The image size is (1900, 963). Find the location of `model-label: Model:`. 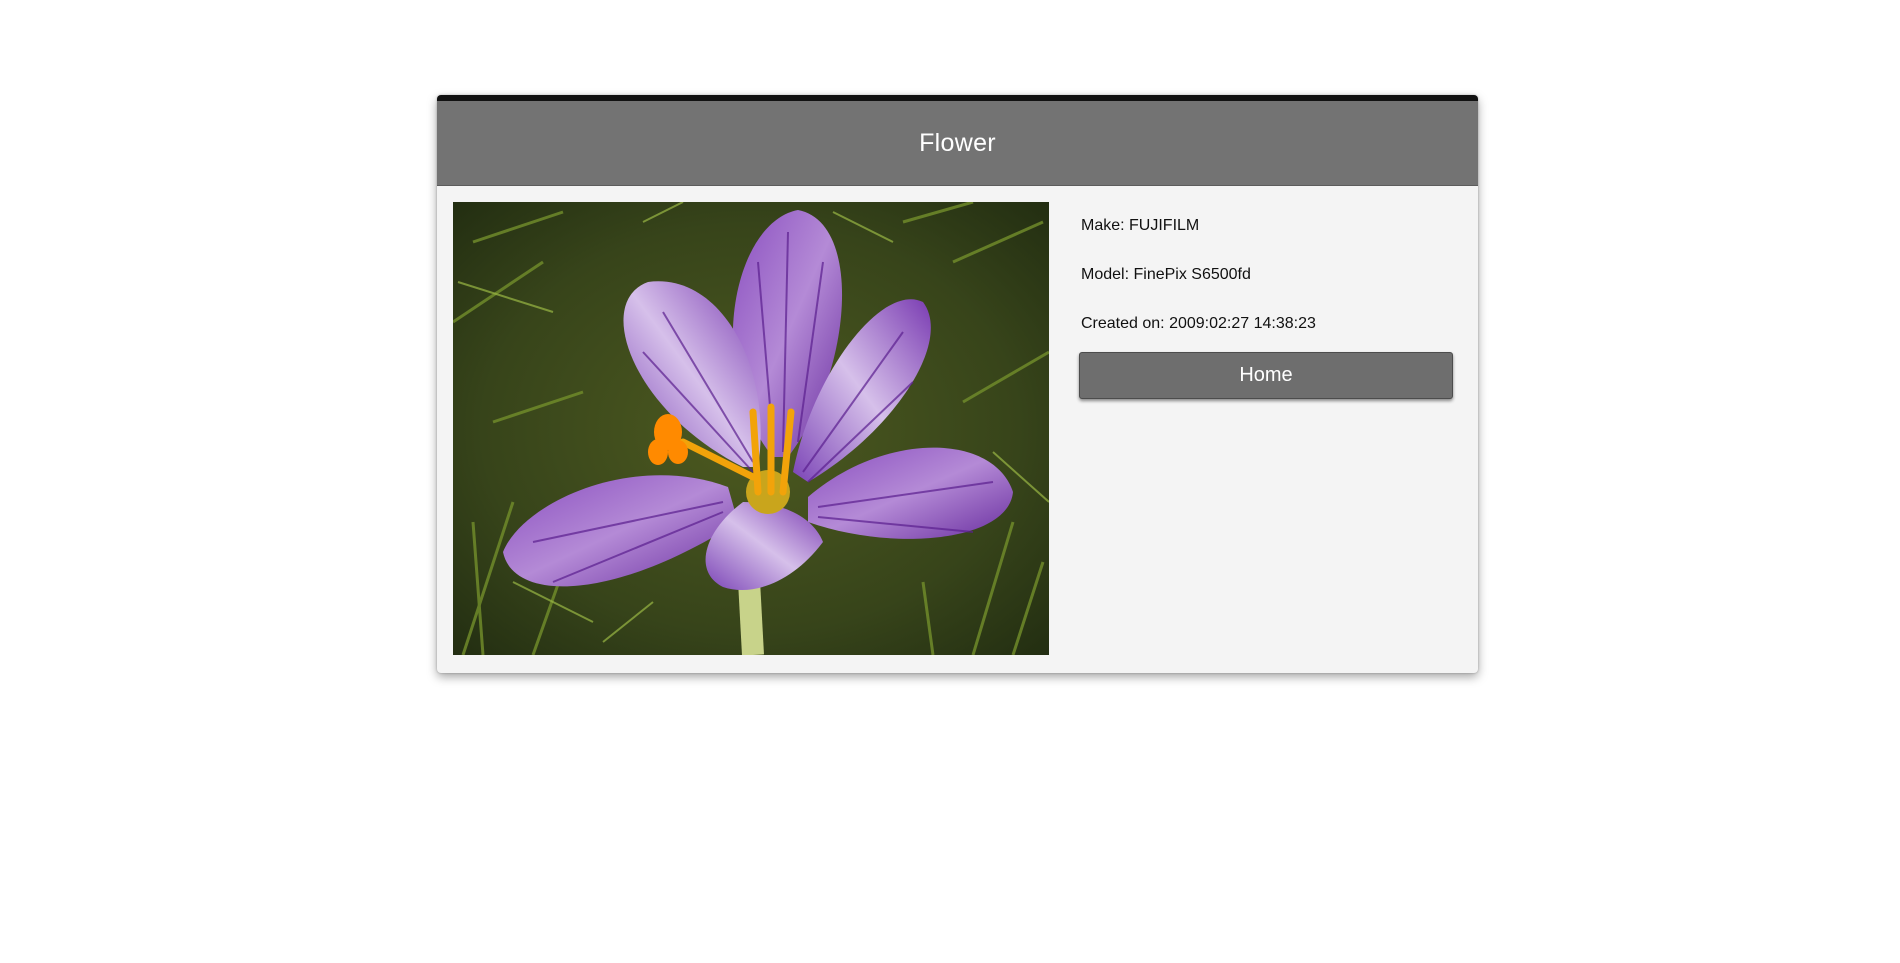

model-label: Model: is located at coordinates (1105, 274).